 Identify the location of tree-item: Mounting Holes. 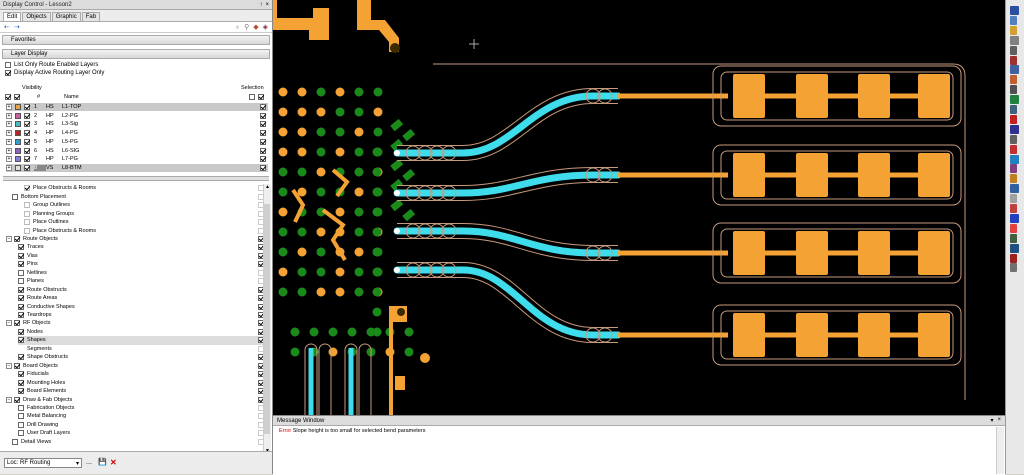
(141, 382).